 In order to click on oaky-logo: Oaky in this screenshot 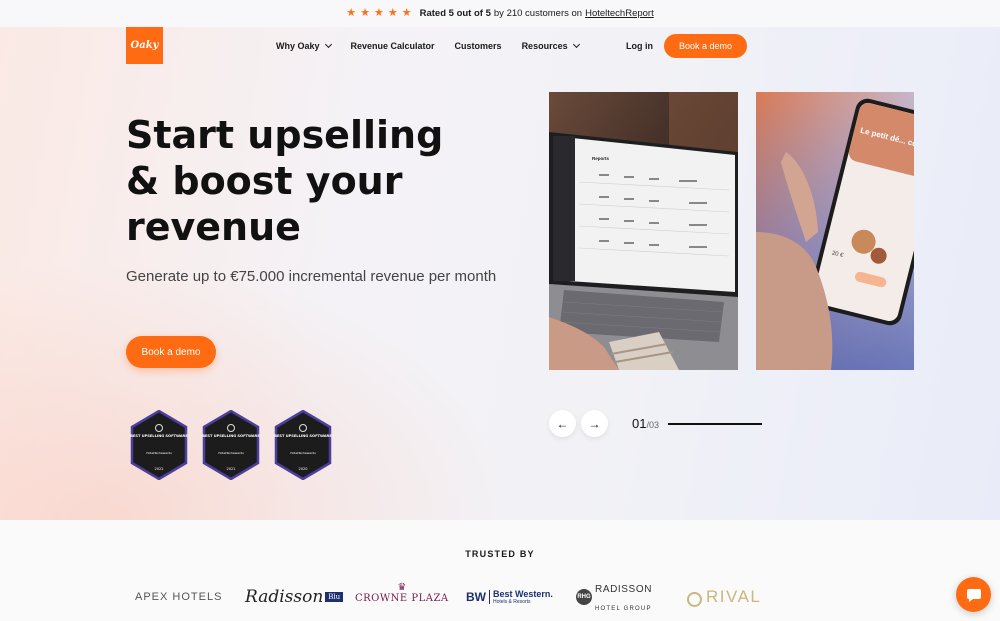, I will do `click(144, 45)`.